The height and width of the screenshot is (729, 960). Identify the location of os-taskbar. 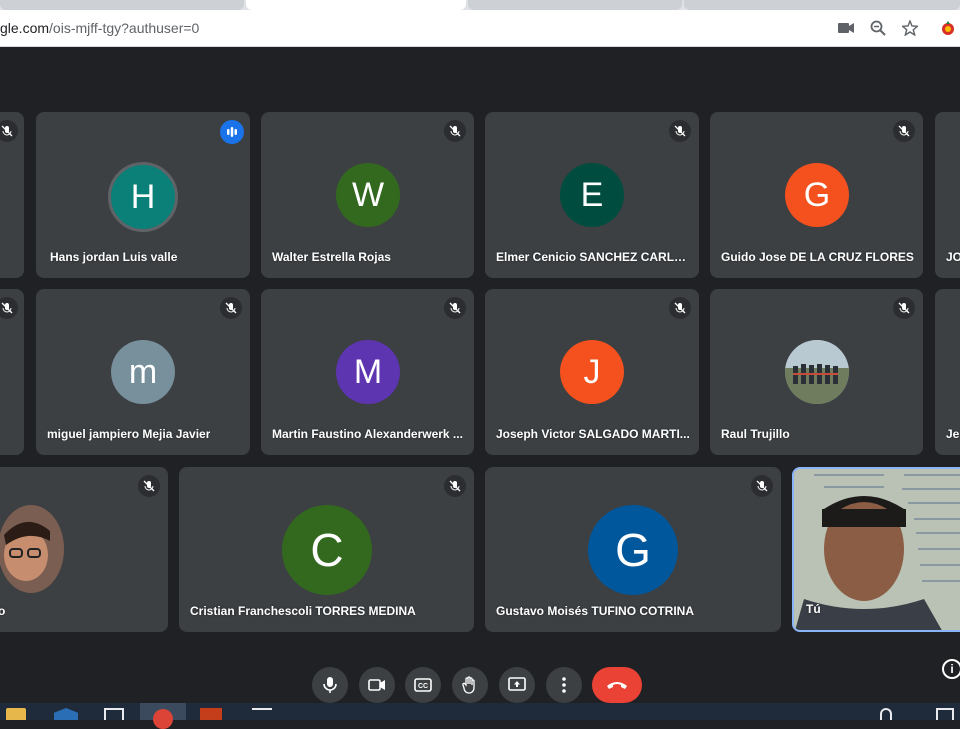
(480, 716).